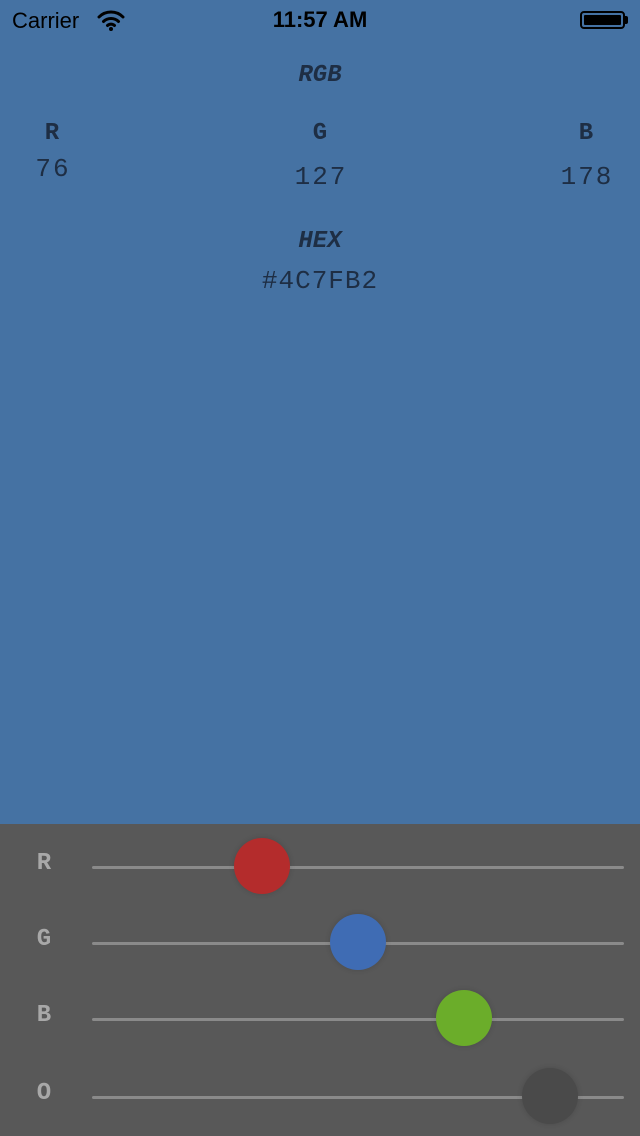 The height and width of the screenshot is (1136, 640). I want to click on green-channel-value: 127, so click(321, 177).